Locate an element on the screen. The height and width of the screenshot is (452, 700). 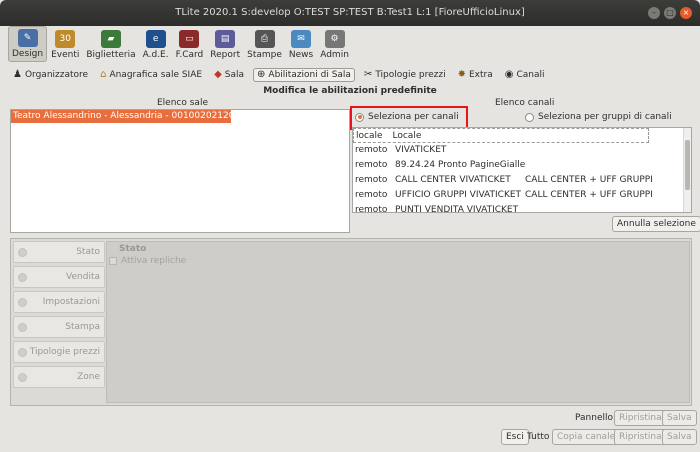
toolbar-design-button: ✎ Design is located at coordinates (28, 44).